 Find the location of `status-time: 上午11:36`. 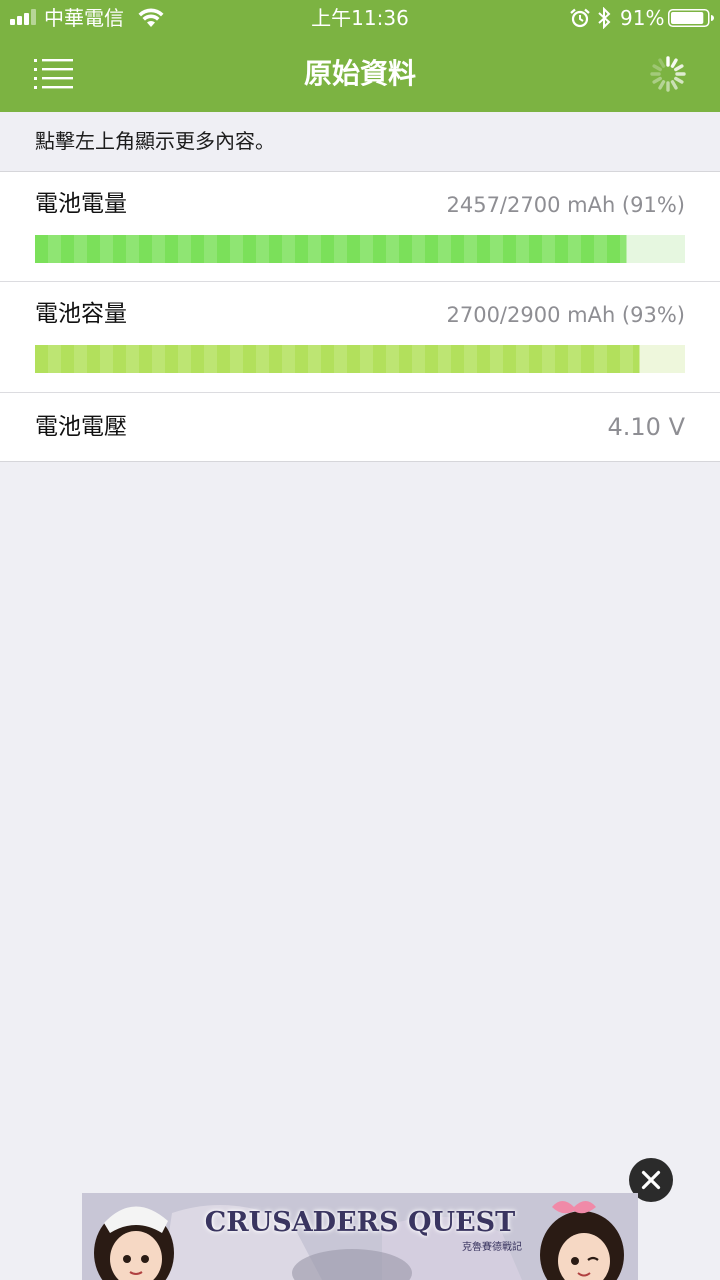

status-time: 上午11:36 is located at coordinates (360, 18).